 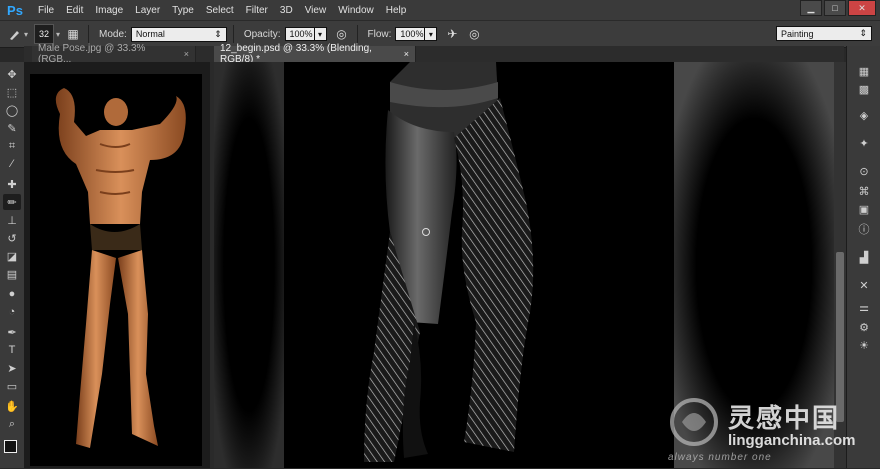 I want to click on shape-tool-icon: ▭, so click(x=12, y=386).